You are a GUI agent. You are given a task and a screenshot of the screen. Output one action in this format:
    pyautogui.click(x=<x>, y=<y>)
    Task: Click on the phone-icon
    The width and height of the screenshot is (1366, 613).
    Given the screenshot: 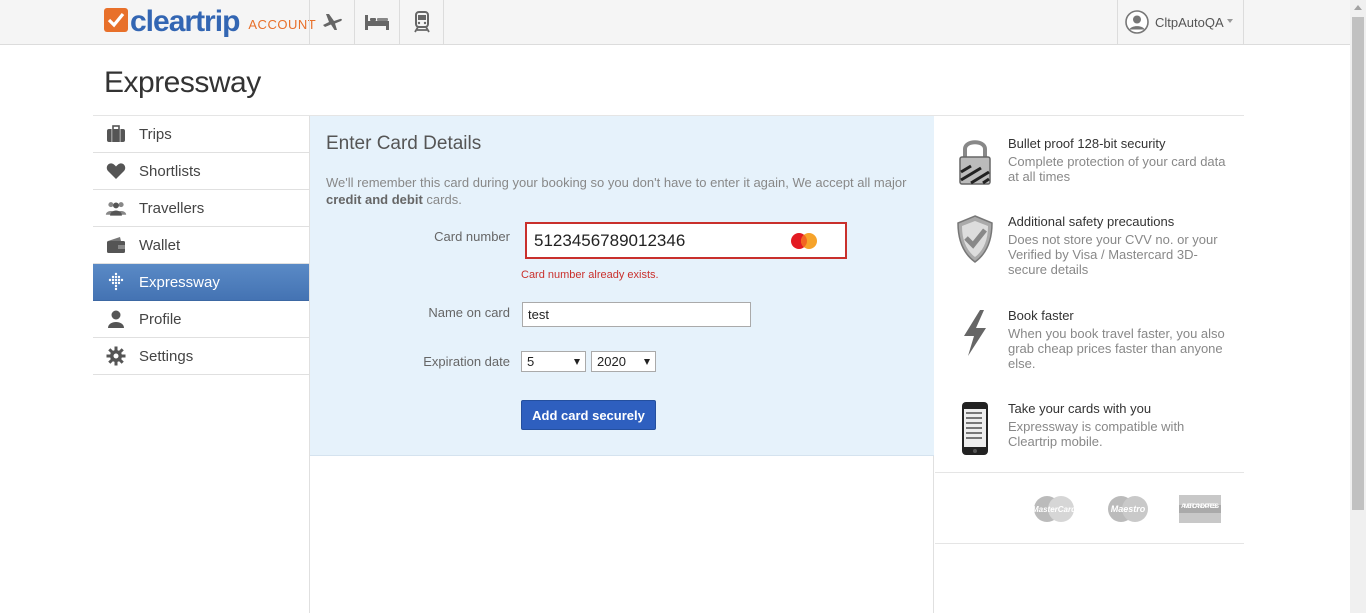 What is the action you would take?
    pyautogui.click(x=975, y=429)
    